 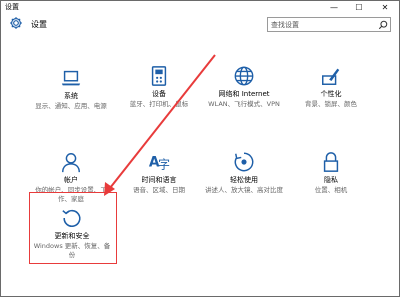 I want to click on minimize-button: —, so click(x=334, y=7).